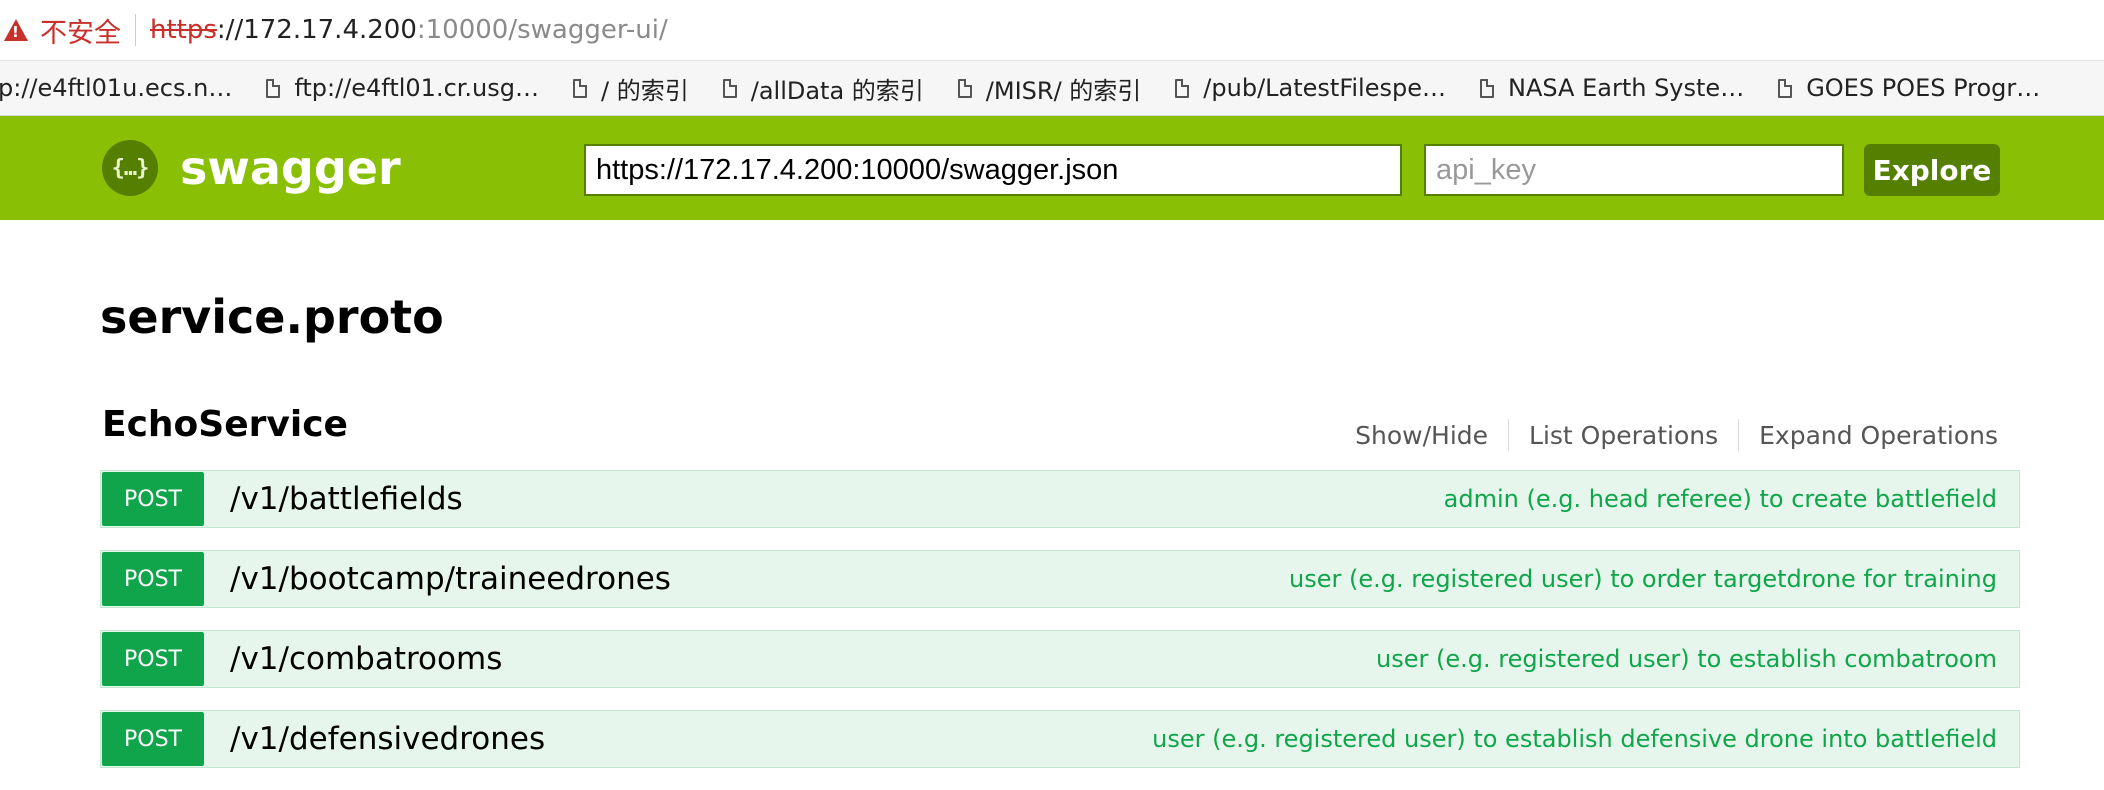 Image resolution: width=2104 pixels, height=790 pixels. I want to click on swagger-logo-text: swagger, so click(290, 168).